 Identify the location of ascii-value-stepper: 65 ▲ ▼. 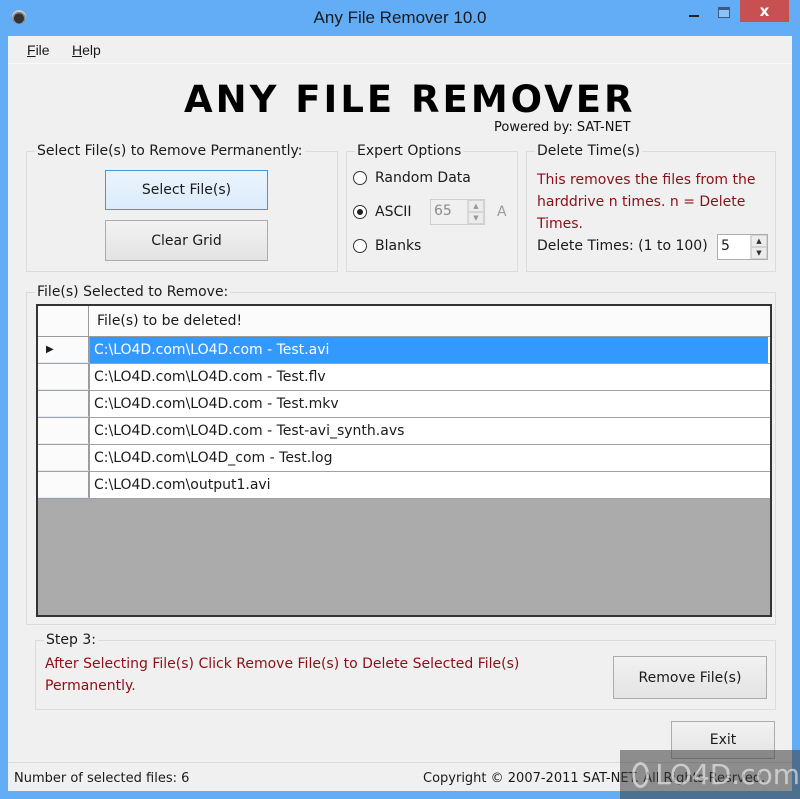
(457, 212).